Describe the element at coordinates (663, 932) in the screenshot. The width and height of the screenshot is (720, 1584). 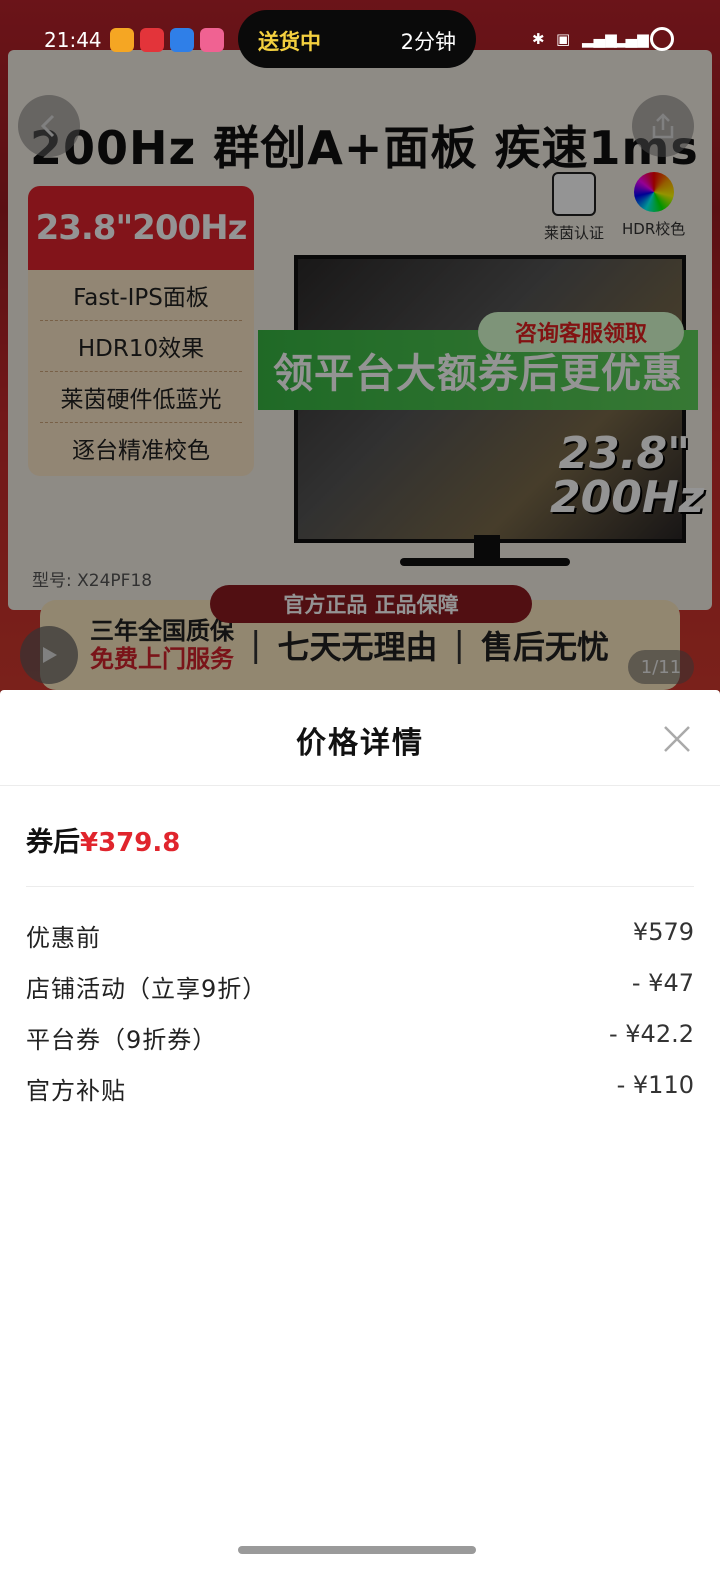
I see `price-row-value: ¥579` at that location.